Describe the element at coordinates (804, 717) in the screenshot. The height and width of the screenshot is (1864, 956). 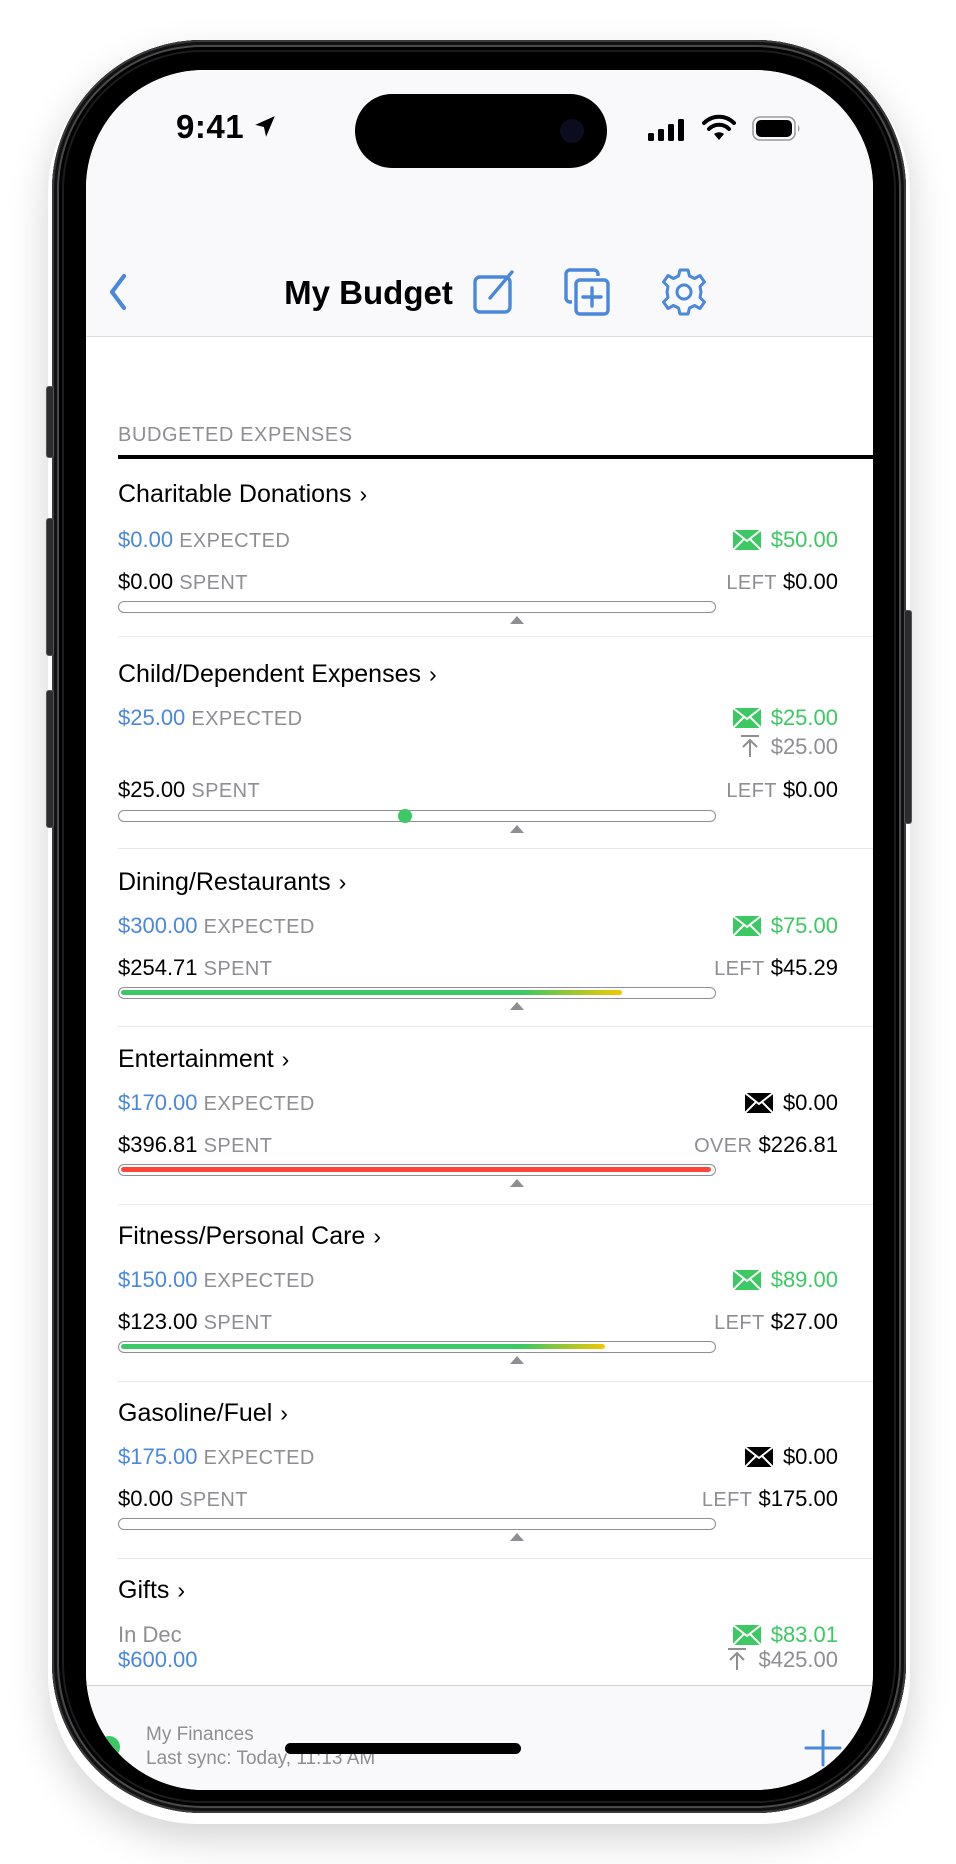
I see `envelope-amount: $25.00` at that location.